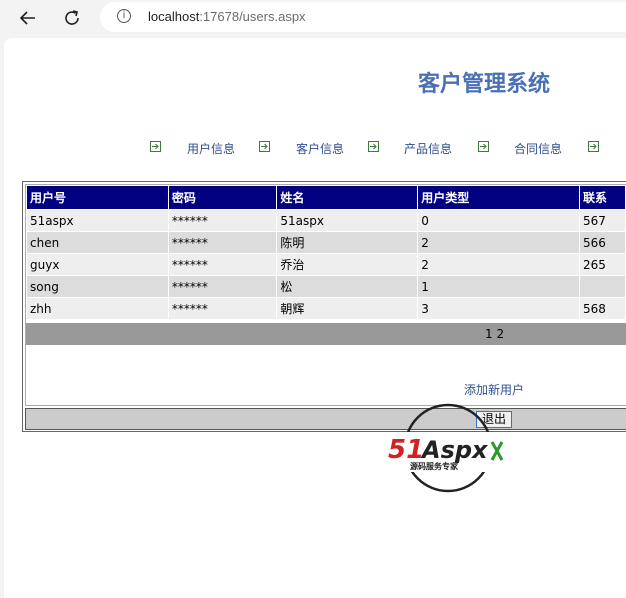 The image size is (626, 598). What do you see at coordinates (326, 334) in the screenshot?
I see `table-pager: 1 2` at bounding box center [326, 334].